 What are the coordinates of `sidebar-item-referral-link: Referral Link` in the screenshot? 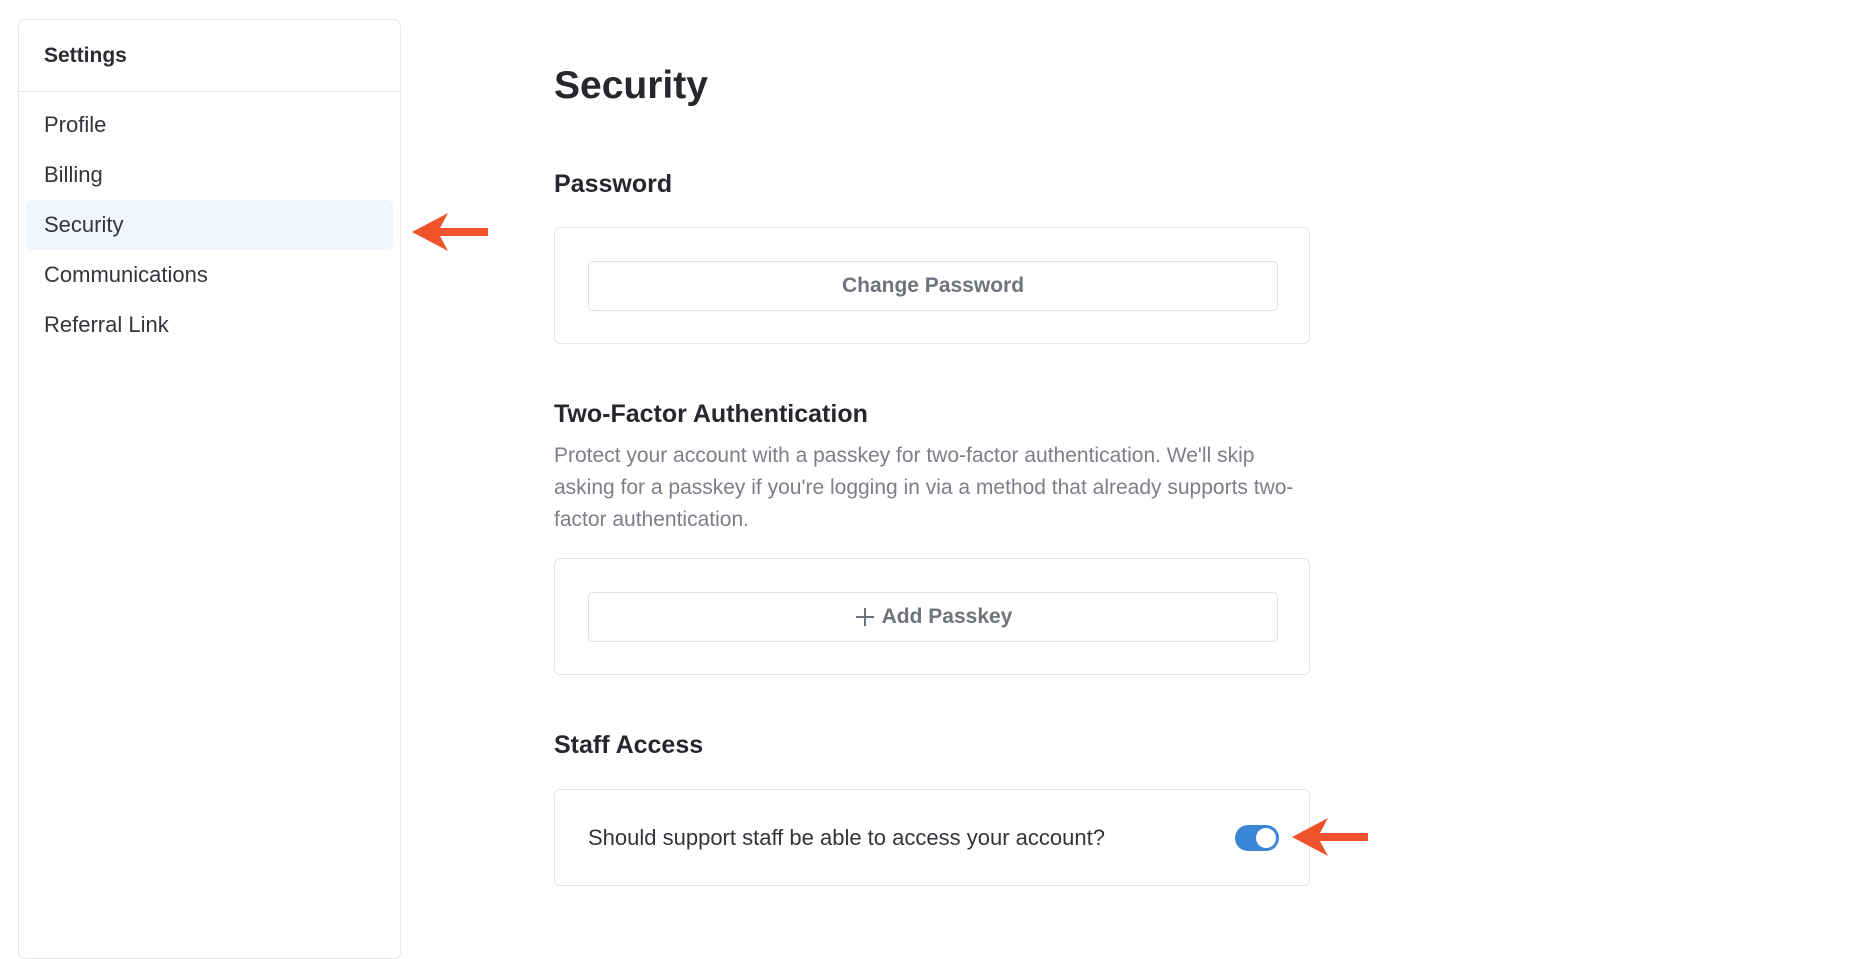 It's located at (209, 325).